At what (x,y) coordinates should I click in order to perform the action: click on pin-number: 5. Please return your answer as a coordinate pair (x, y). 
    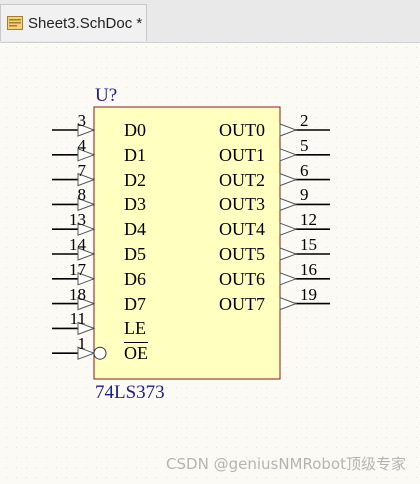
    Looking at the image, I should click on (304, 145).